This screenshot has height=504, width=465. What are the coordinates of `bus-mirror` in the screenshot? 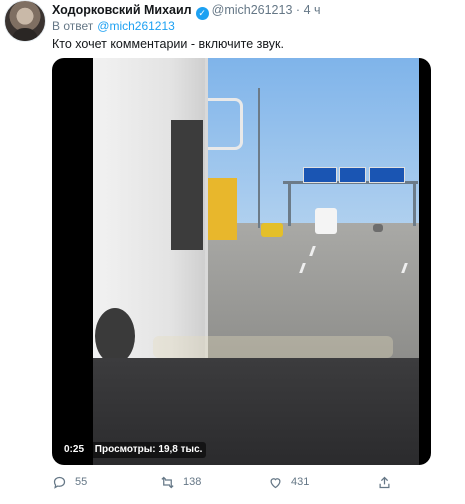 It's located at (225, 124).